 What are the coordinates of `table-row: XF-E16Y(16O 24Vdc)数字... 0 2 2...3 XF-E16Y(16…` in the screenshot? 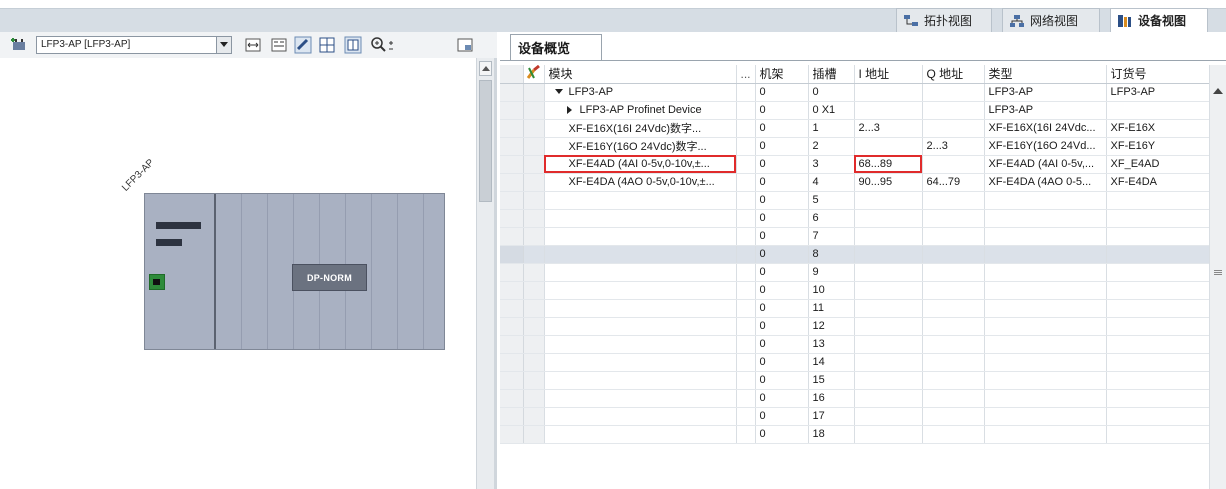 It's located at (855, 146).